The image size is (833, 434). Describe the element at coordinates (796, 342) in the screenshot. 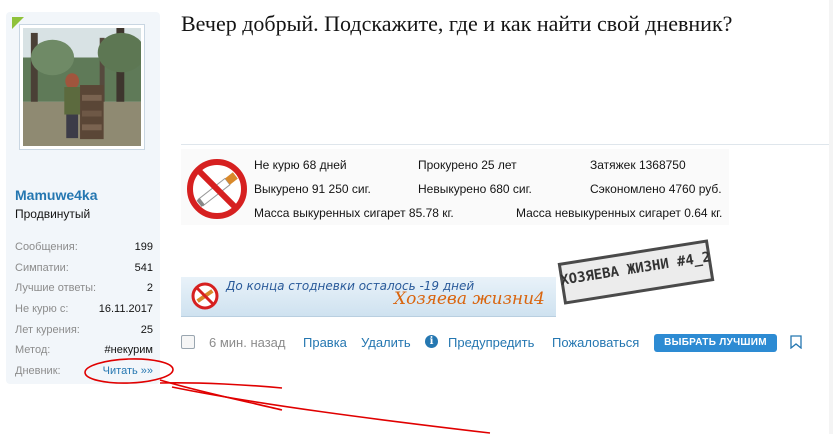

I see `bookmark-icon` at that location.